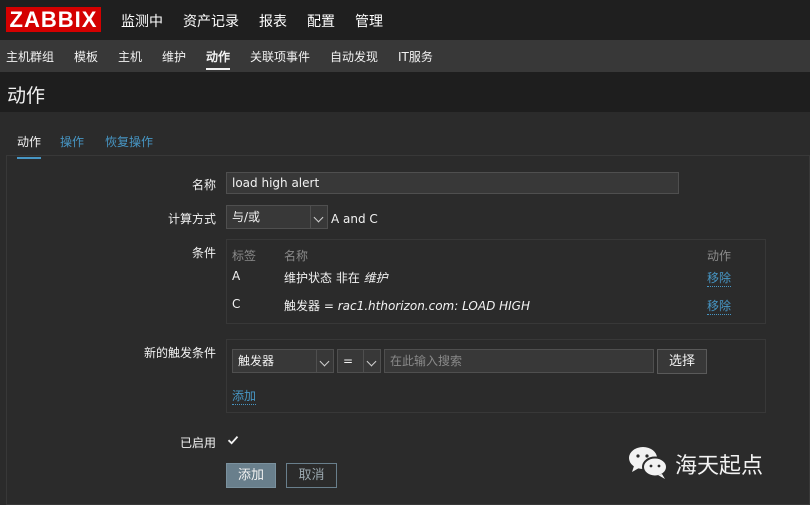 The height and width of the screenshot is (505, 810). What do you see at coordinates (72, 141) in the screenshot?
I see `tab-operations: 操作` at bounding box center [72, 141].